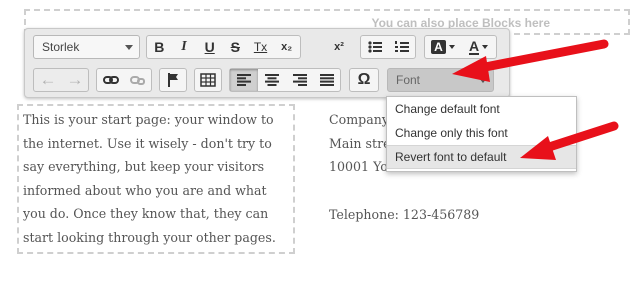  What do you see at coordinates (535, 99) in the screenshot?
I see `annotation-arrows` at bounding box center [535, 99].